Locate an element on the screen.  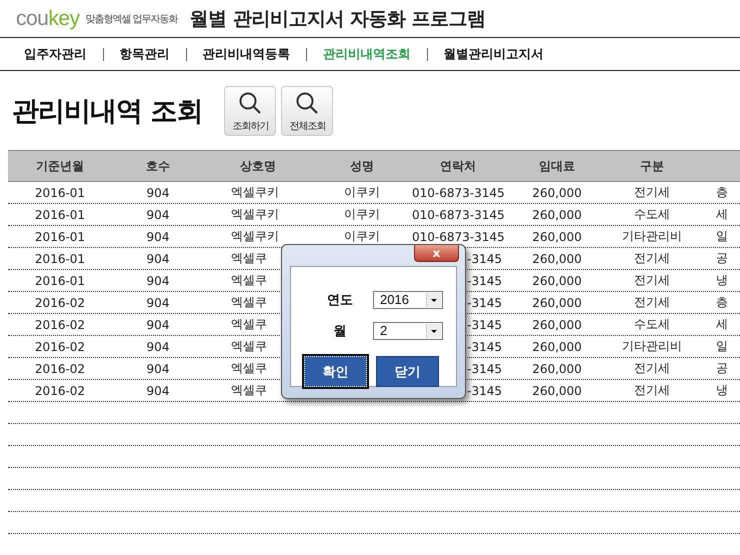
nav-tab: 월별관리비고지서 is located at coordinates (494, 54).